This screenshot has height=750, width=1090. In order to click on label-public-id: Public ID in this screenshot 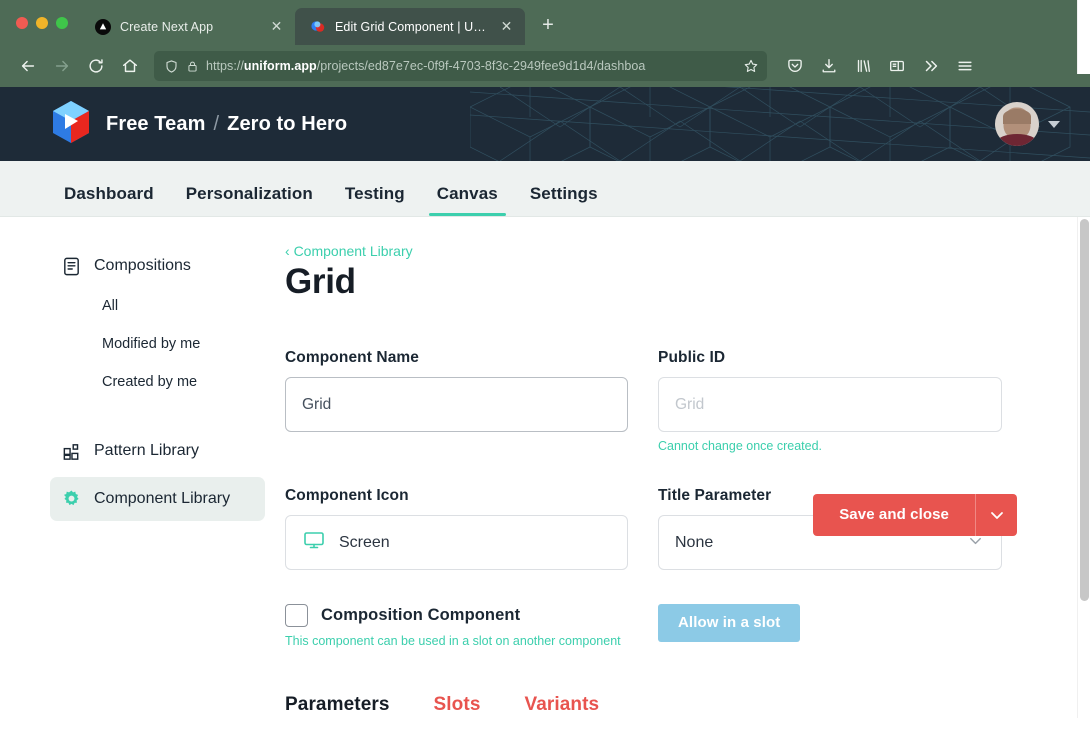, I will do `click(692, 357)`.